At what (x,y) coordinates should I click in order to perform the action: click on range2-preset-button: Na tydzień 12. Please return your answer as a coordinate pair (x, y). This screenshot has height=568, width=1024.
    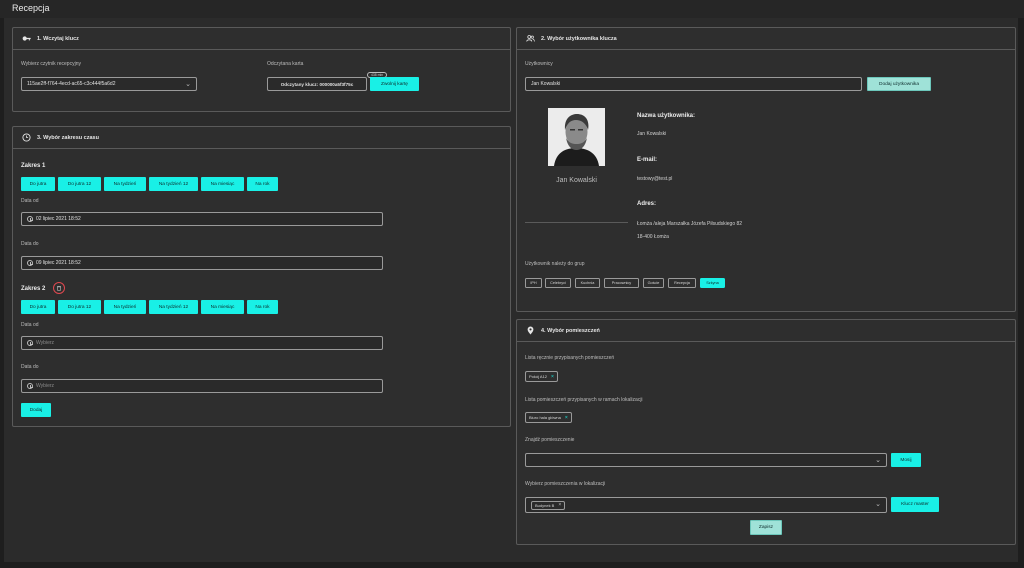
    Looking at the image, I should click on (173, 307).